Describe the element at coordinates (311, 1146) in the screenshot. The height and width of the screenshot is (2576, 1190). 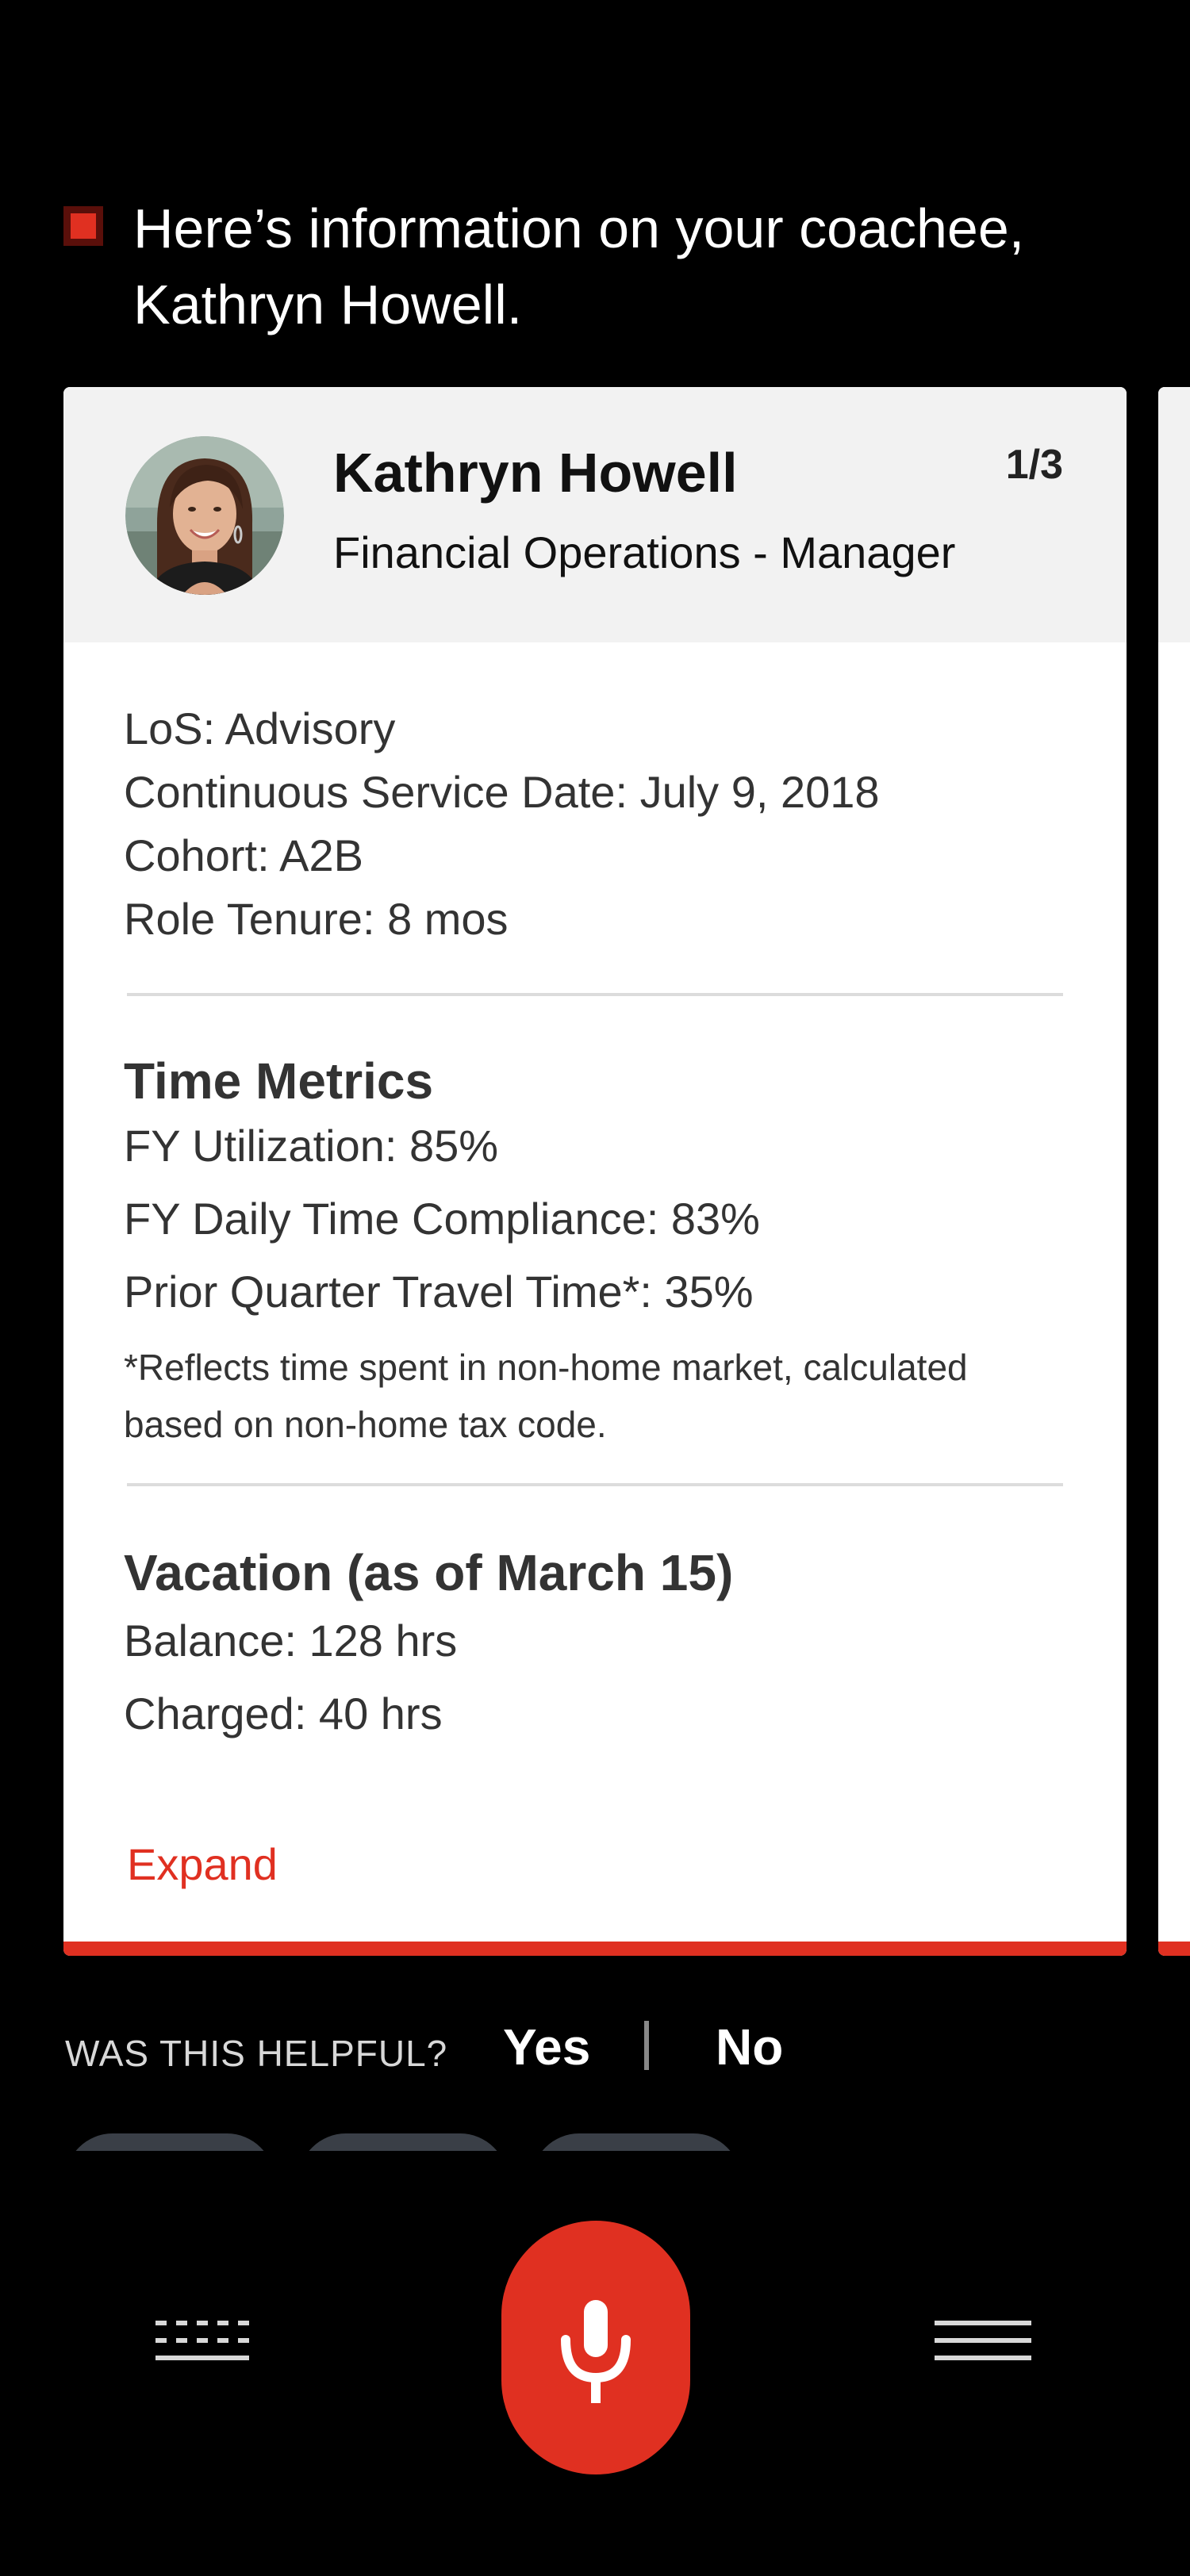
I see `metric-line: FY Utilization: 85%` at that location.